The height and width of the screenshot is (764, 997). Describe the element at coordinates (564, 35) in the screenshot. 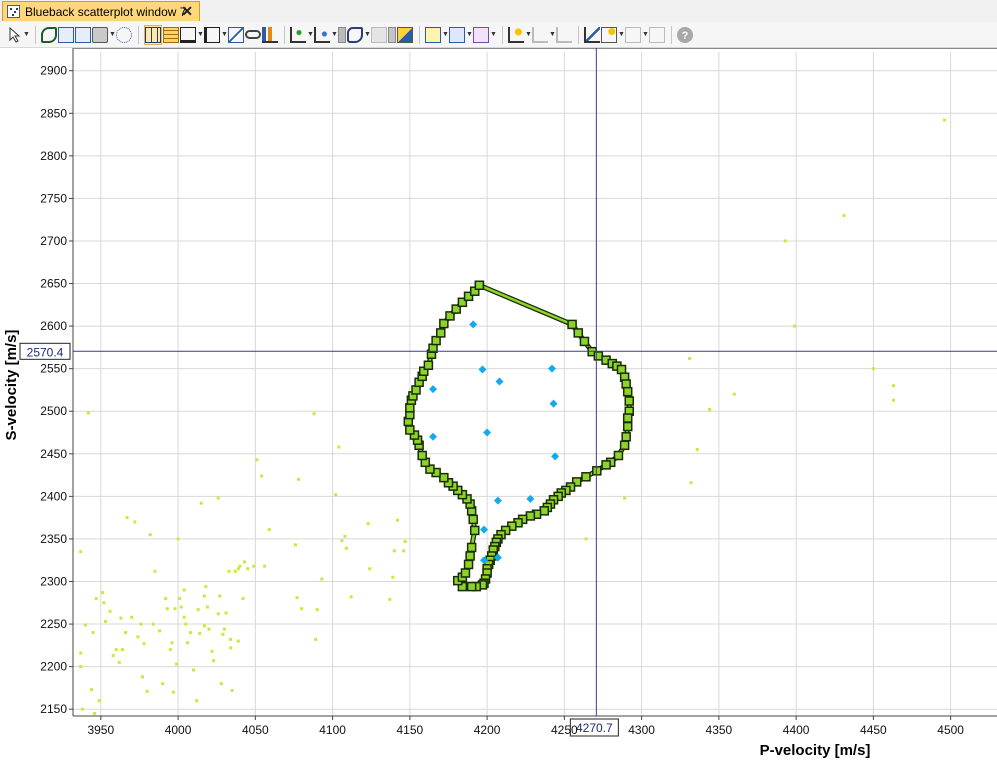

I see `curve-disabled-2-button` at that location.